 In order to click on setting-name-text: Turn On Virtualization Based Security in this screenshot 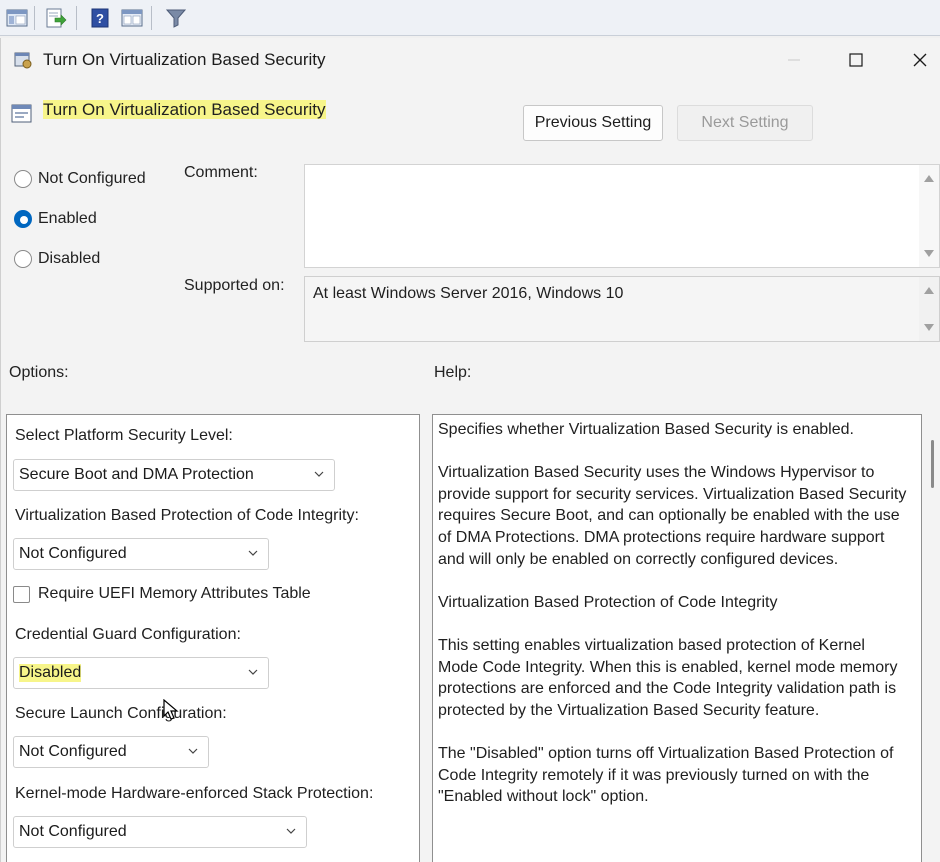, I will do `click(184, 109)`.